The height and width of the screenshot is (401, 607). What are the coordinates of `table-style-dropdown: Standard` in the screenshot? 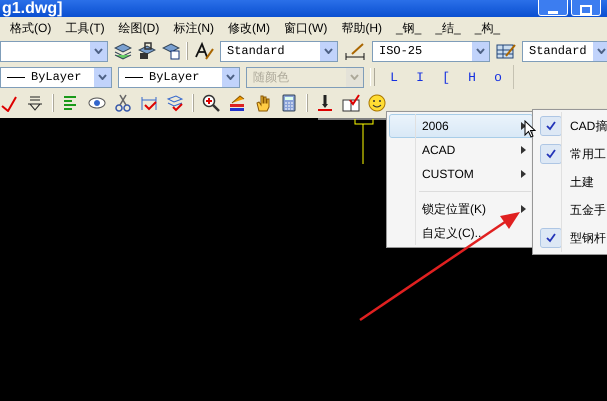 It's located at (564, 51).